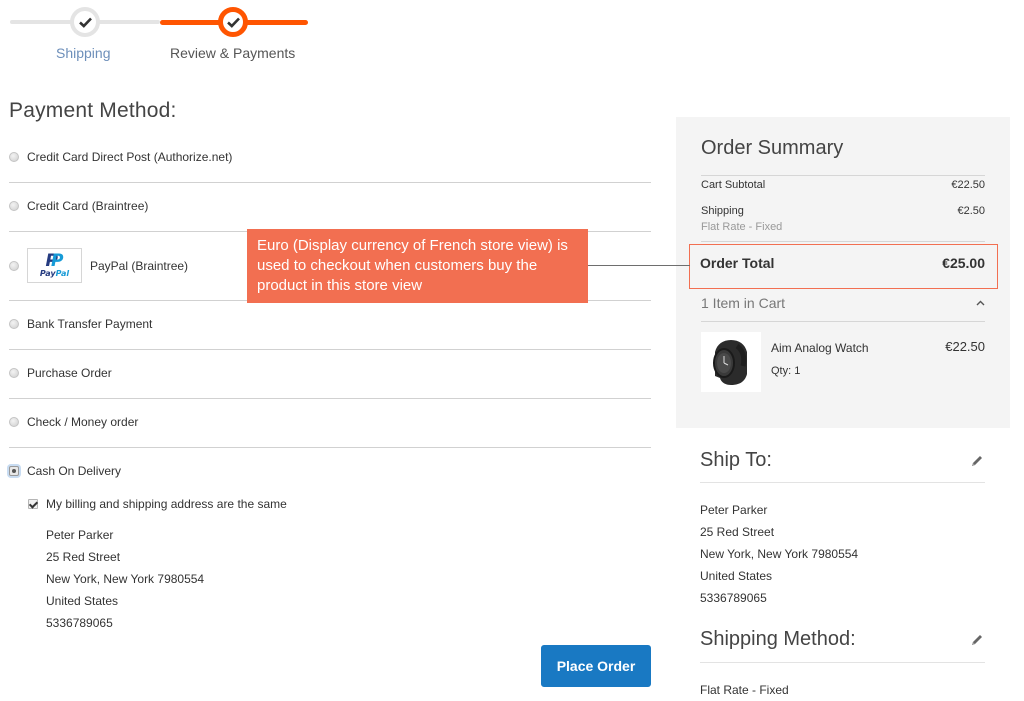  What do you see at coordinates (842, 263) in the screenshot?
I see `order-total-row: Order Total €25.00` at bounding box center [842, 263].